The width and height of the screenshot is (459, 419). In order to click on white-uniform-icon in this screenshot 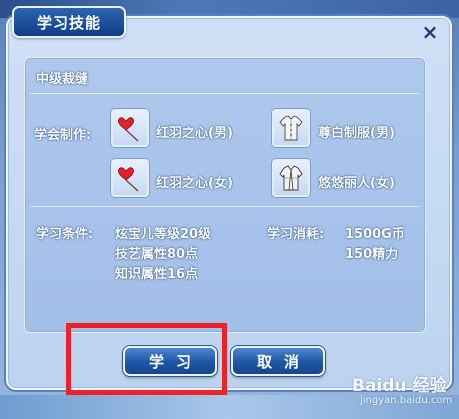, I will do `click(291, 128)`.